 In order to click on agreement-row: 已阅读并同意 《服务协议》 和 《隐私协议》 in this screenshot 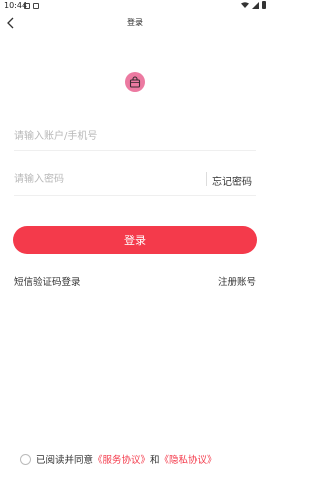, I will do `click(118, 459)`.